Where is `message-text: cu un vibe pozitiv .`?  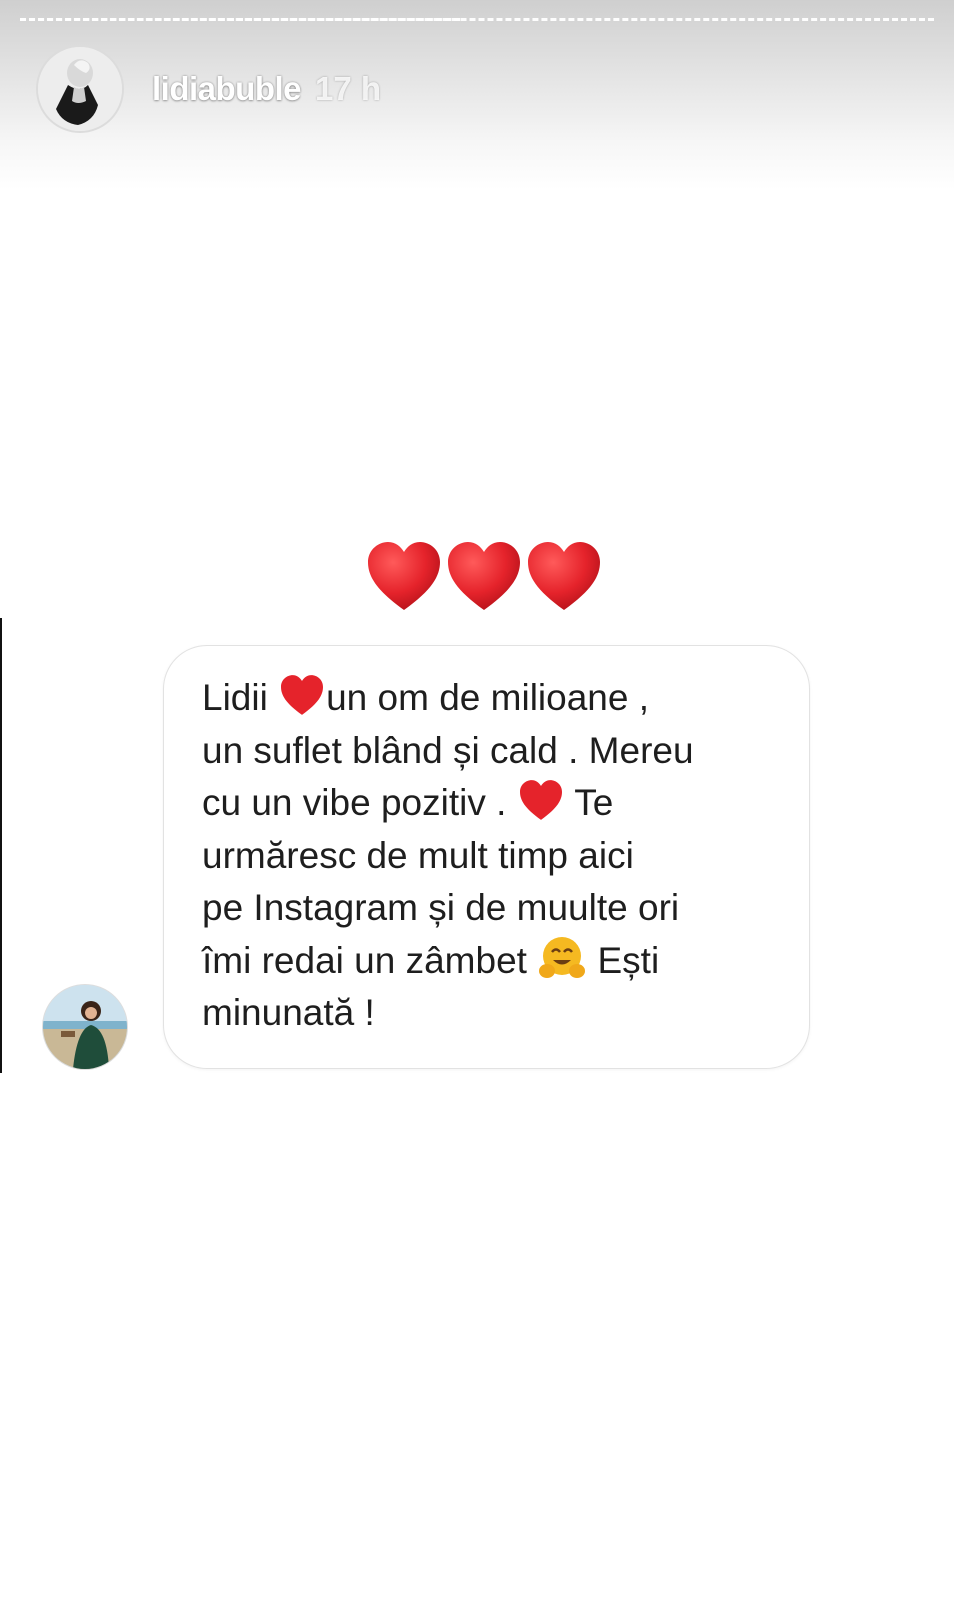
message-text: cu un vibe pozitiv . is located at coordinates (354, 802).